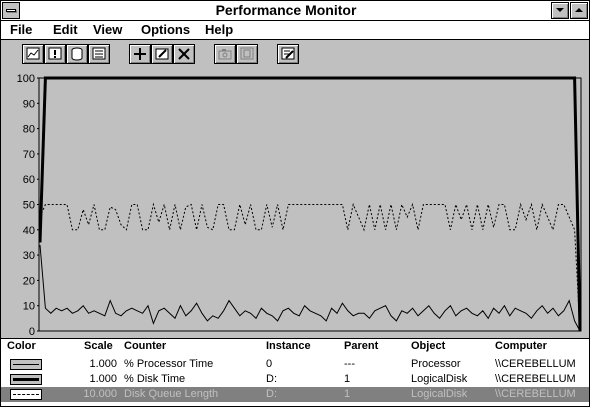 The image size is (590, 407). I want to click on chart-view-button, so click(33, 54).